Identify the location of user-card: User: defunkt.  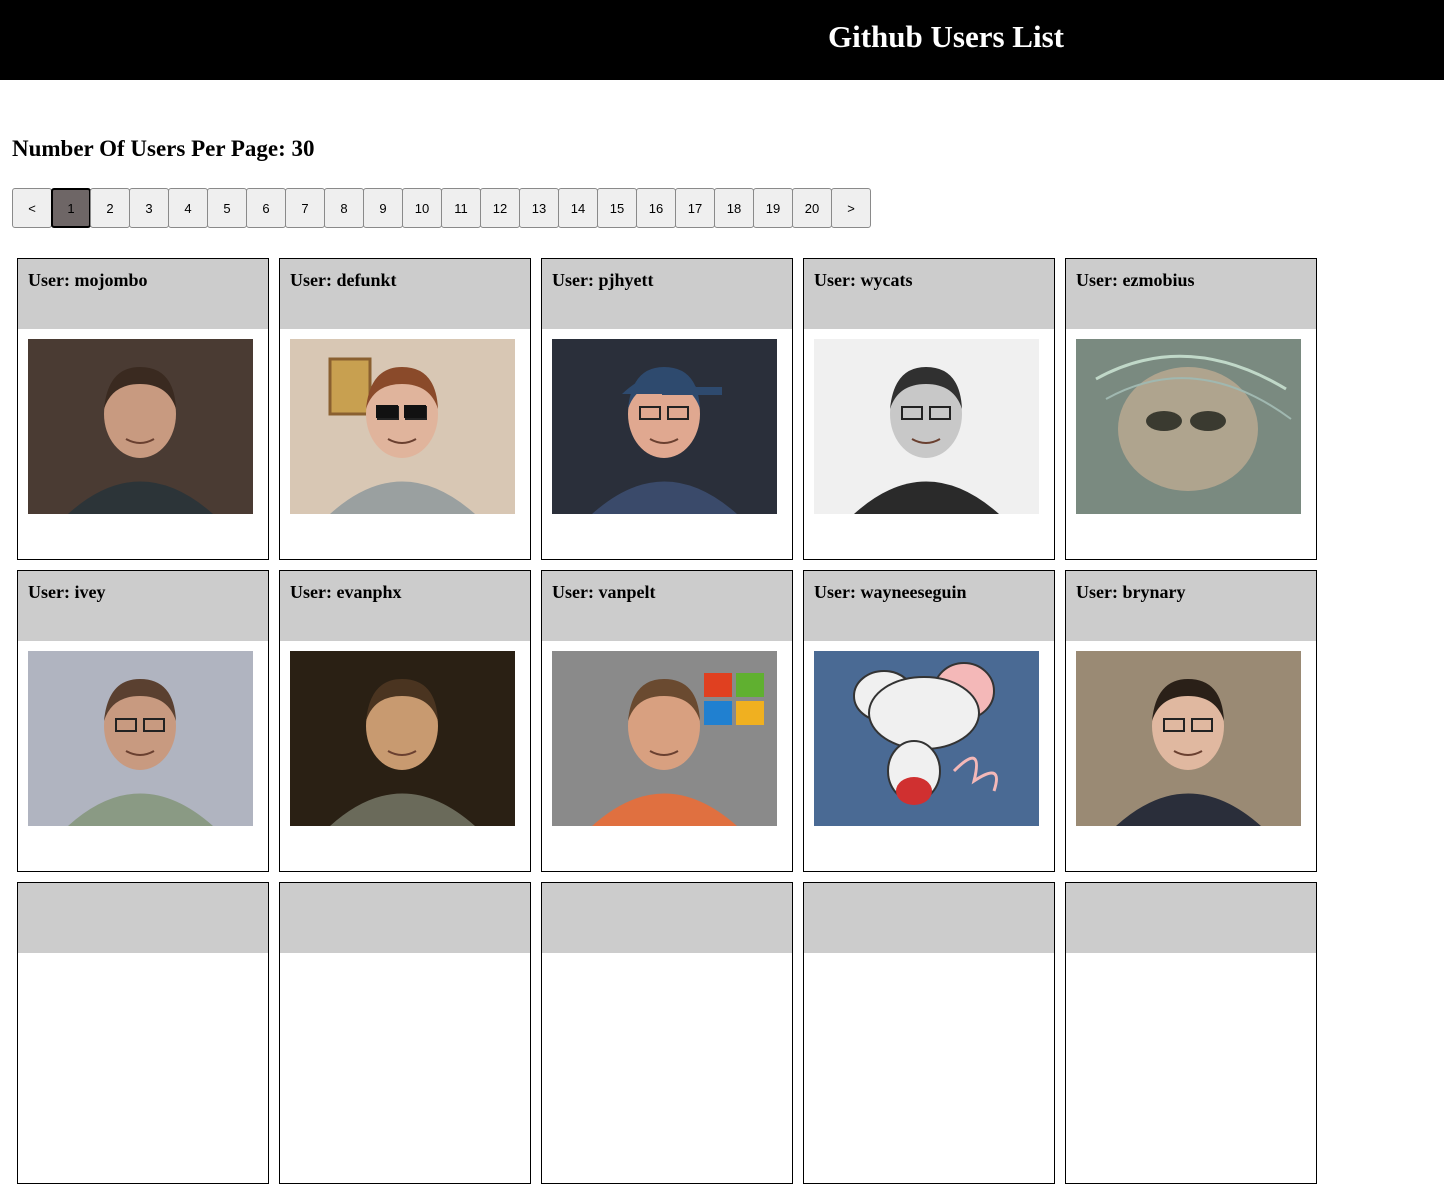
(405, 409).